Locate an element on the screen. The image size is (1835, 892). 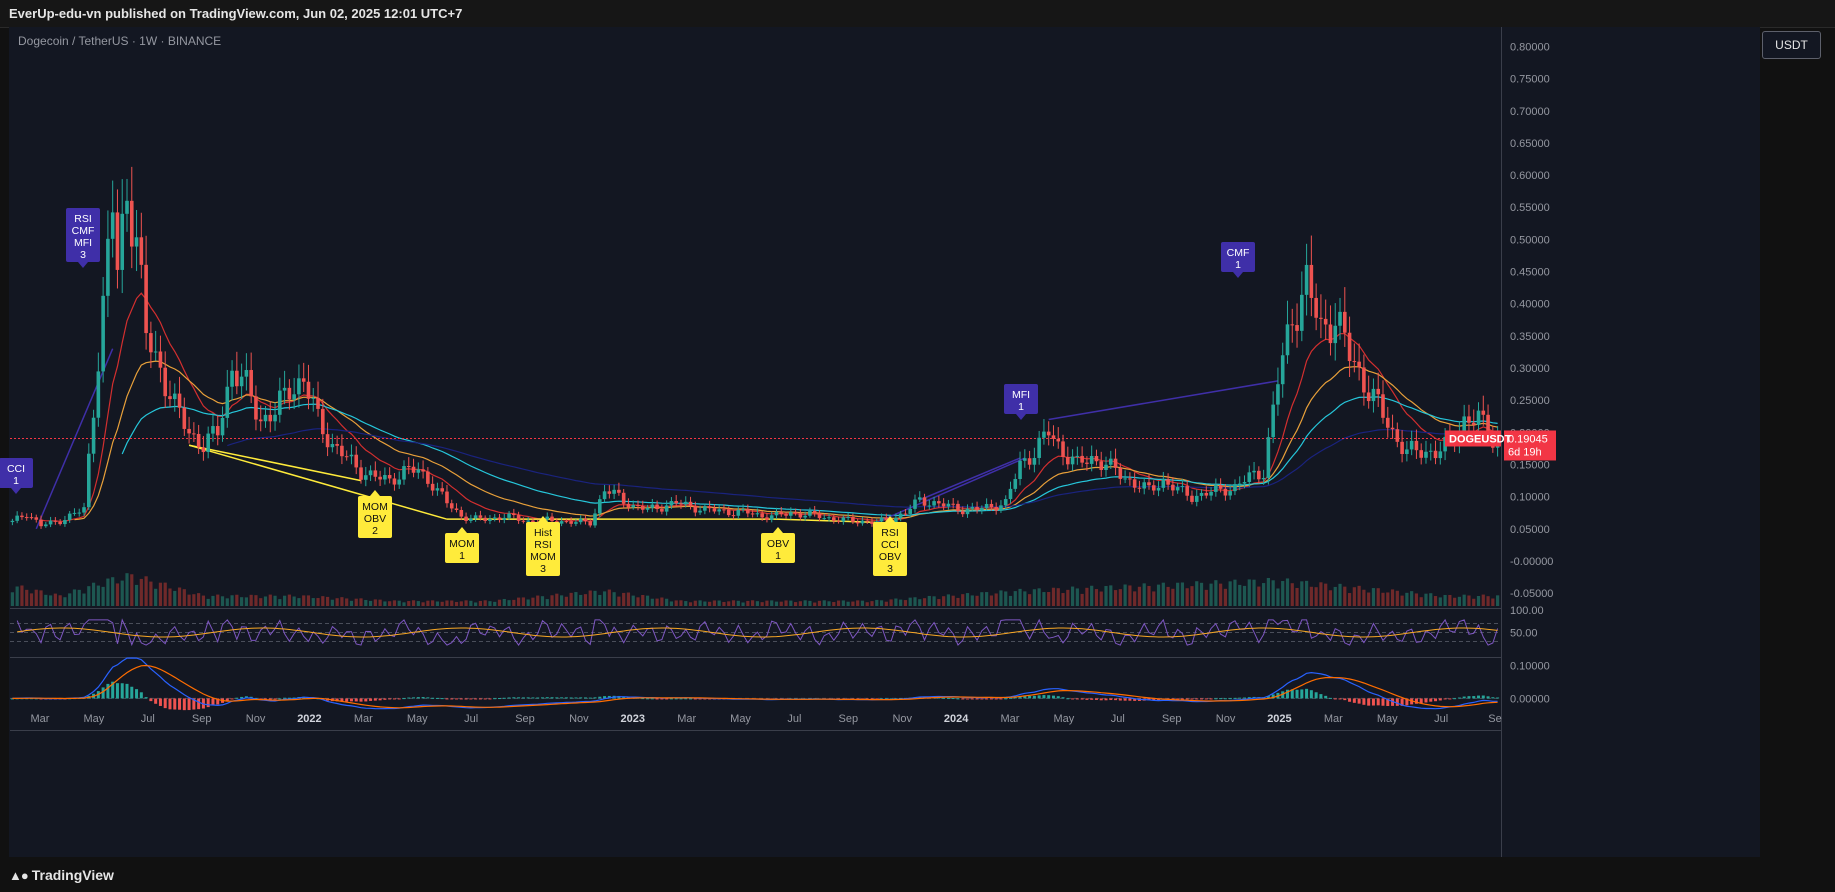
signal-text: OBV is located at coordinates (890, 557).